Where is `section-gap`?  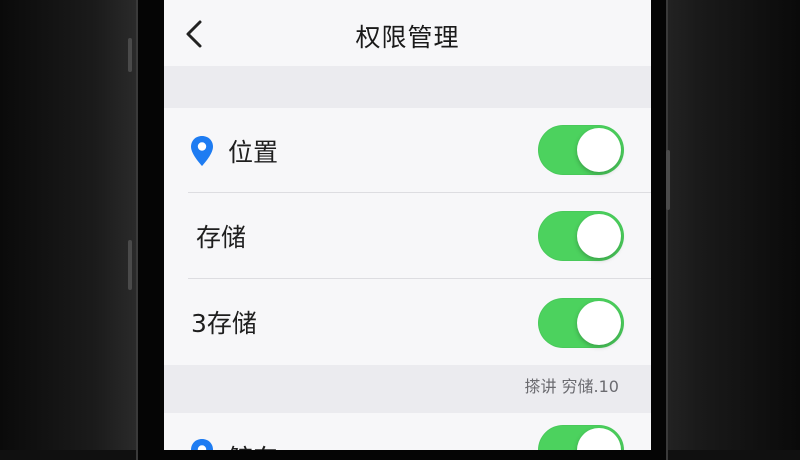 section-gap is located at coordinates (407, 87).